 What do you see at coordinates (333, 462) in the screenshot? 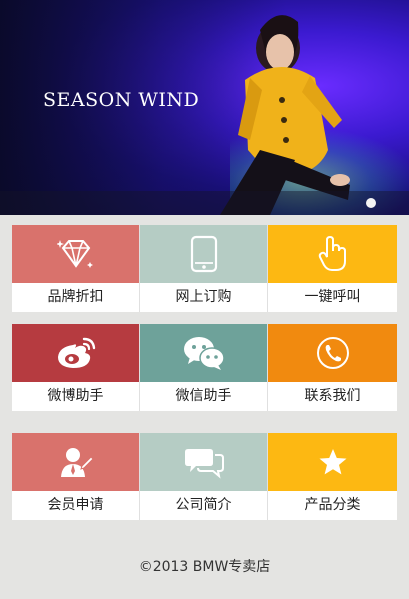
I see `star-icon` at bounding box center [333, 462].